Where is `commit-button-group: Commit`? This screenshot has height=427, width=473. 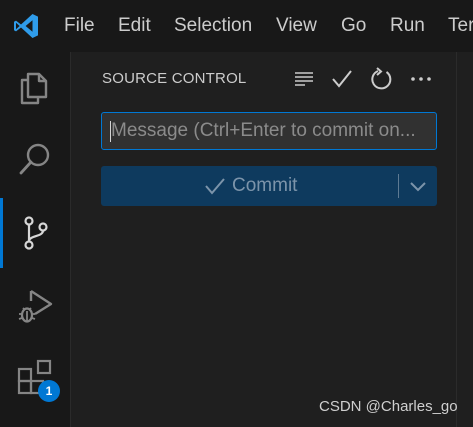 commit-button-group: Commit is located at coordinates (269, 186).